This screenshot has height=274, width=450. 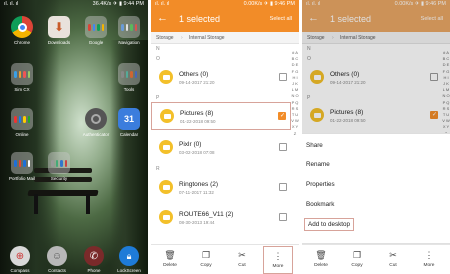 I want to click on status-time: 36.4K/s ✈ ▮ 9:44 PM, so click(x=118, y=4).